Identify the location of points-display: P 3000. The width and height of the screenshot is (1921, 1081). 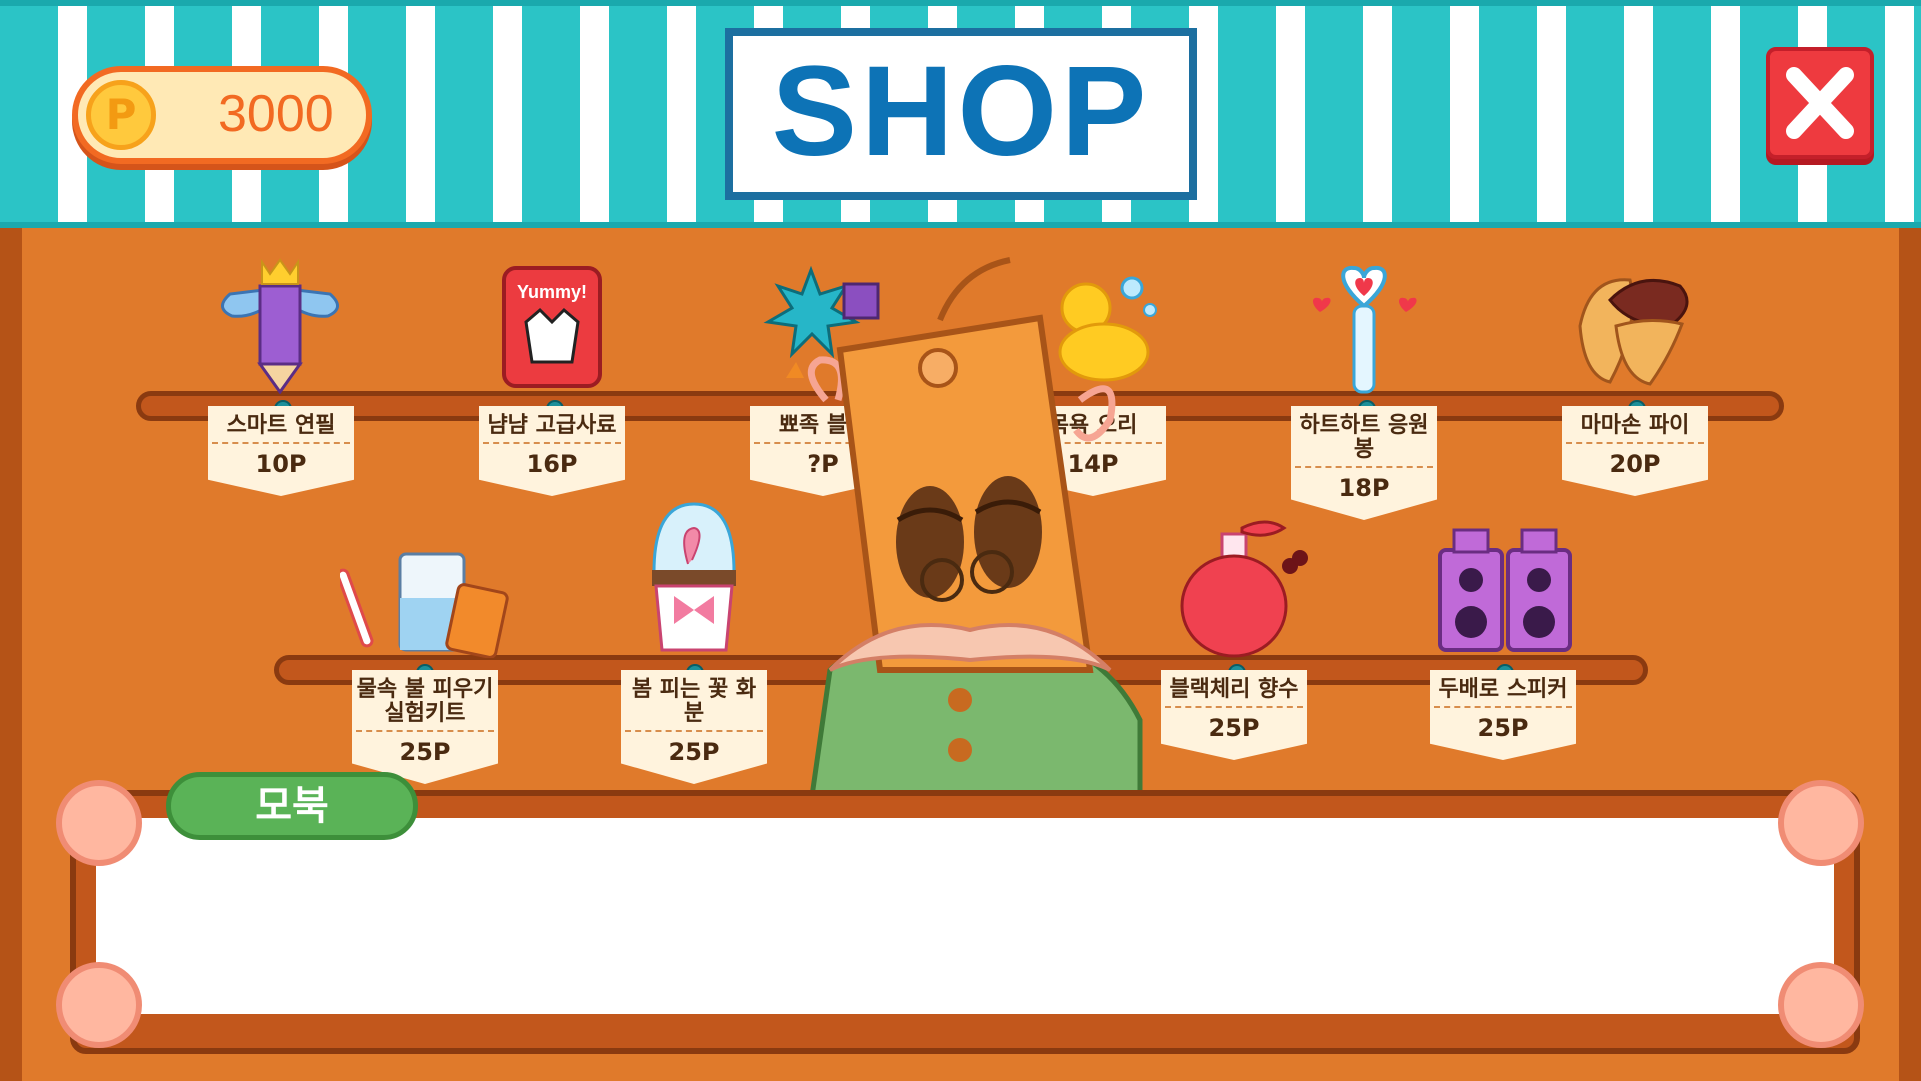
(222, 115).